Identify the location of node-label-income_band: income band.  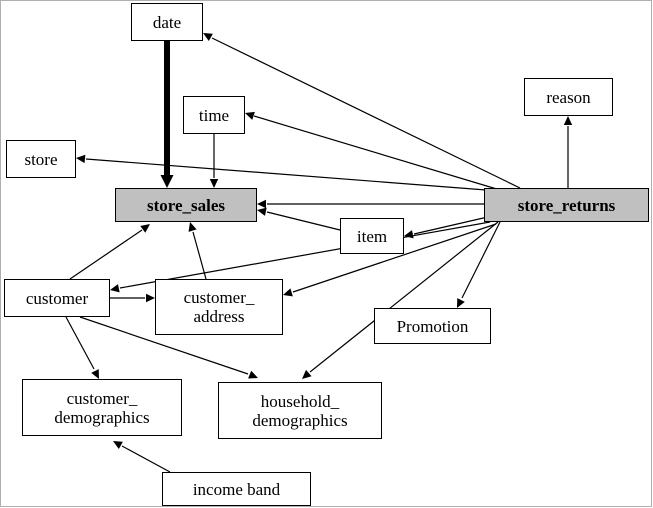
(236, 489).